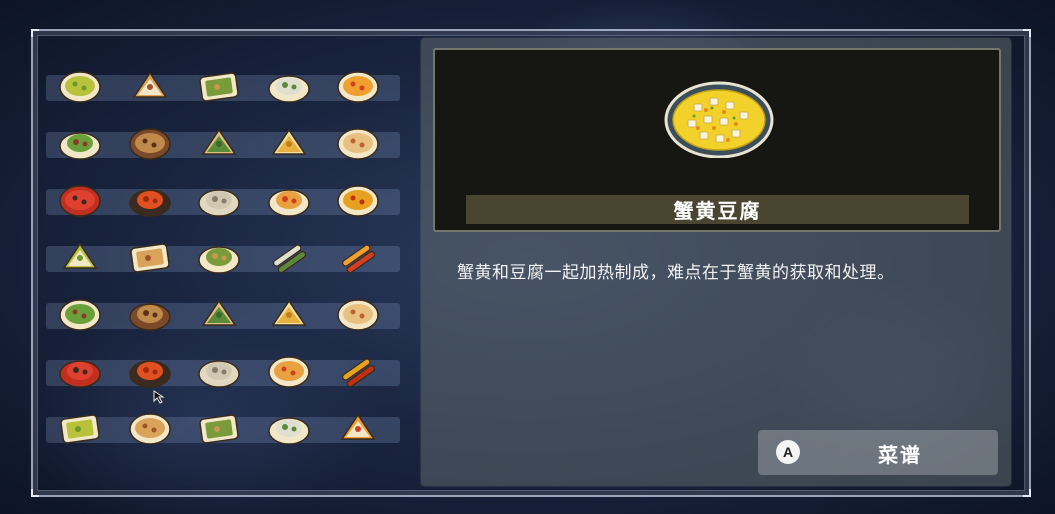  Describe the element at coordinates (358, 258) in the screenshot. I see `grilled-fish-icon` at that location.